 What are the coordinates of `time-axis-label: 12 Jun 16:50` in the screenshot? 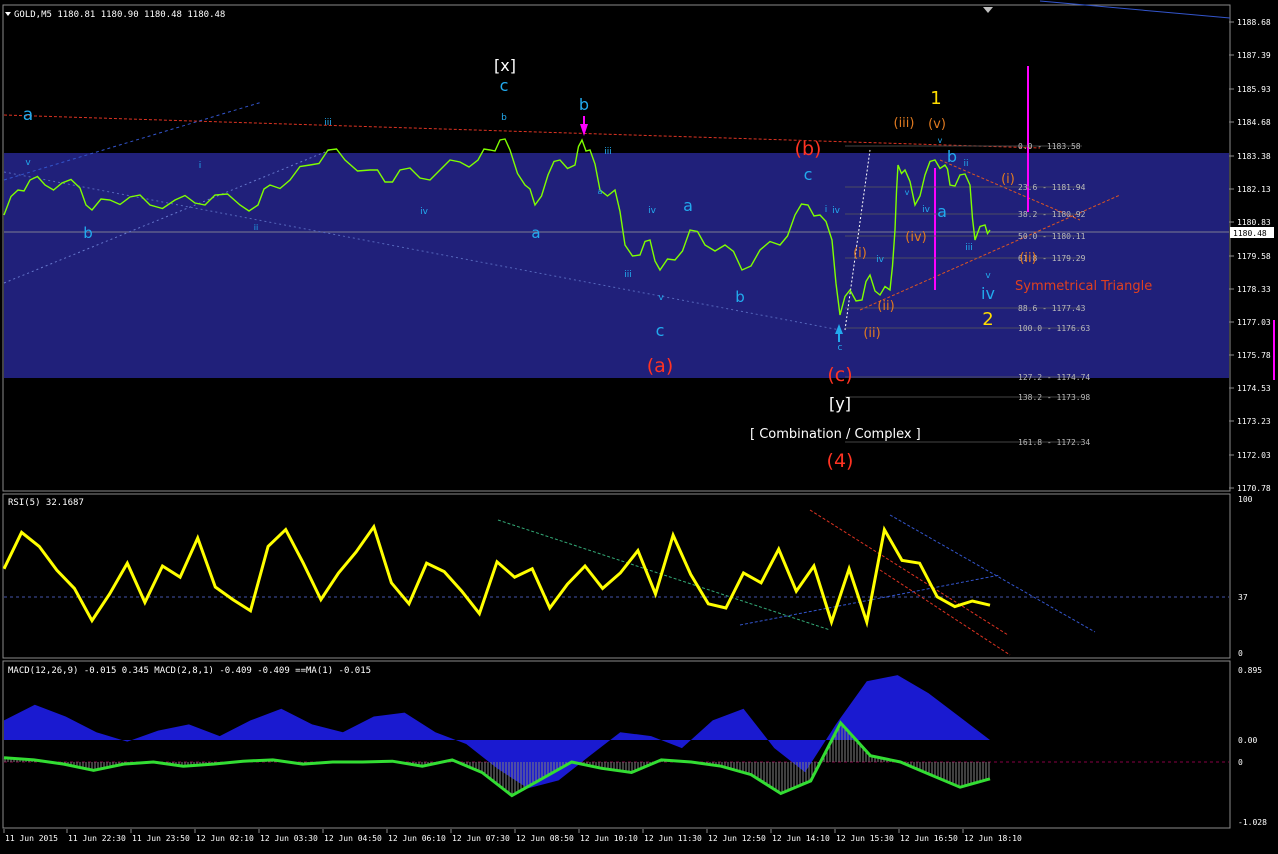 It's located at (929, 838).